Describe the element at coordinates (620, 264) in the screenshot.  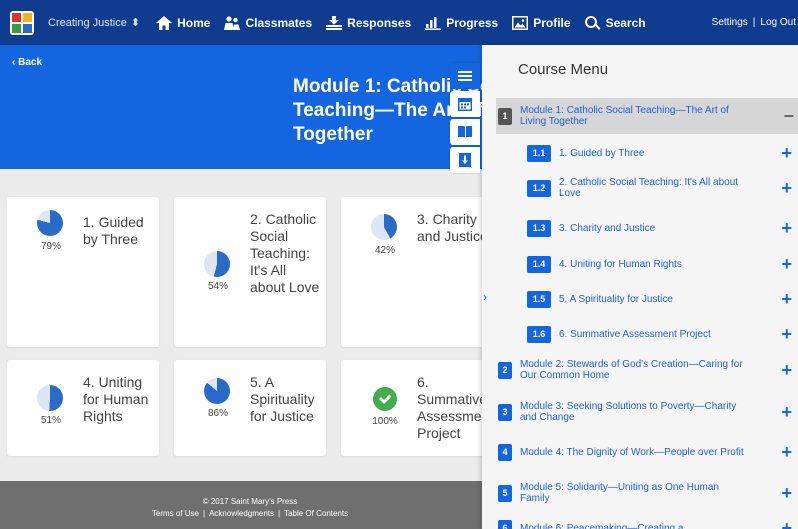
I see `menu-item-label: 4. Uniting for Human Rights` at that location.